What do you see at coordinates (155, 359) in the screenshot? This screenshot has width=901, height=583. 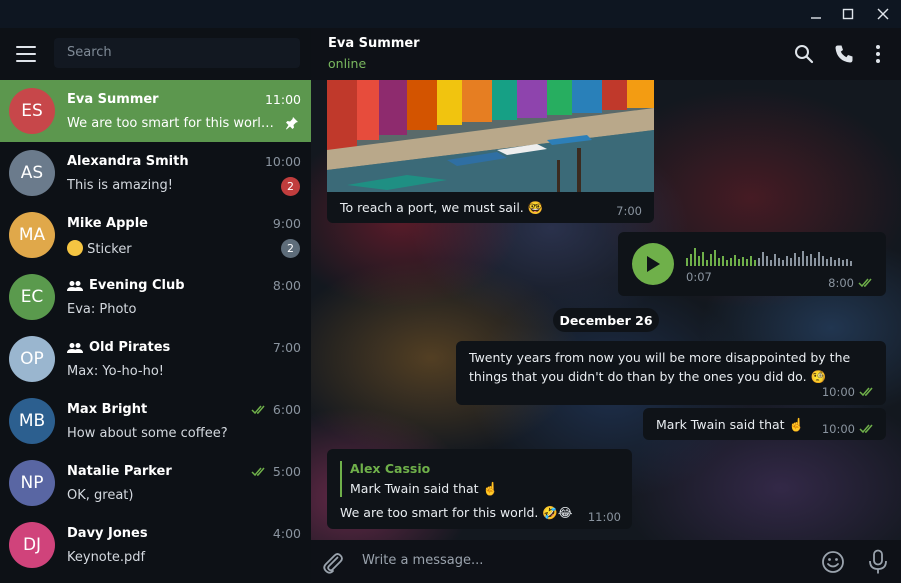 I see `chat-item-old-pirates: OP Old Pirates 7:00 Max: Yo-ho-ho!` at bounding box center [155, 359].